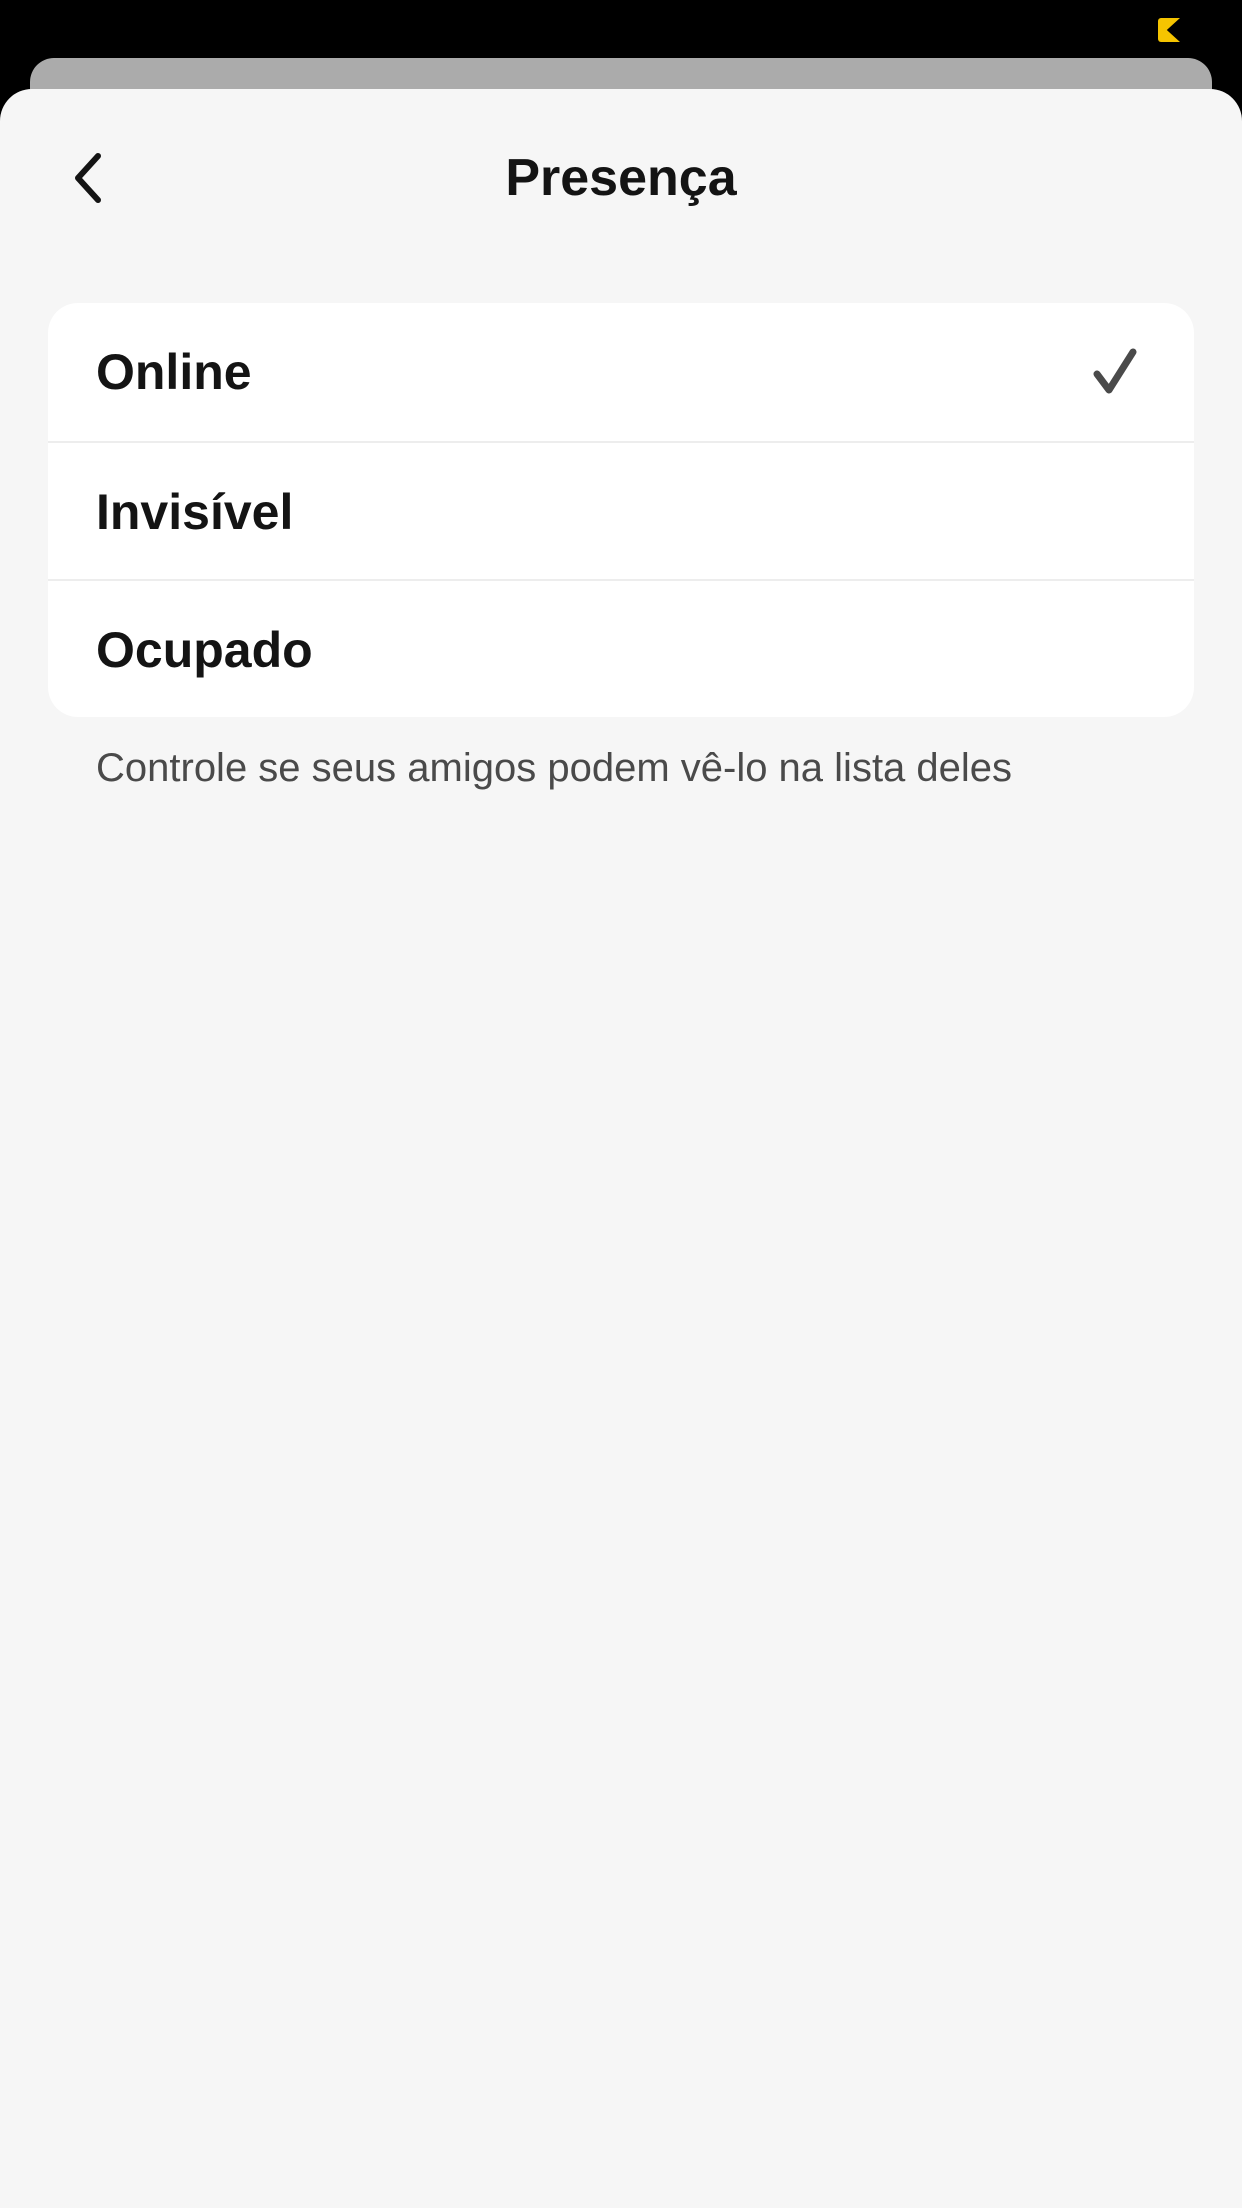 This screenshot has width=1242, height=2208. What do you see at coordinates (621, 29) in the screenshot?
I see `status-bar` at bounding box center [621, 29].